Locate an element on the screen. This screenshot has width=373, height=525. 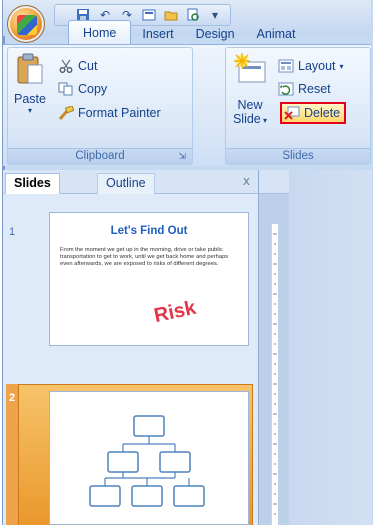
reset-icon is located at coordinates (286, 89).